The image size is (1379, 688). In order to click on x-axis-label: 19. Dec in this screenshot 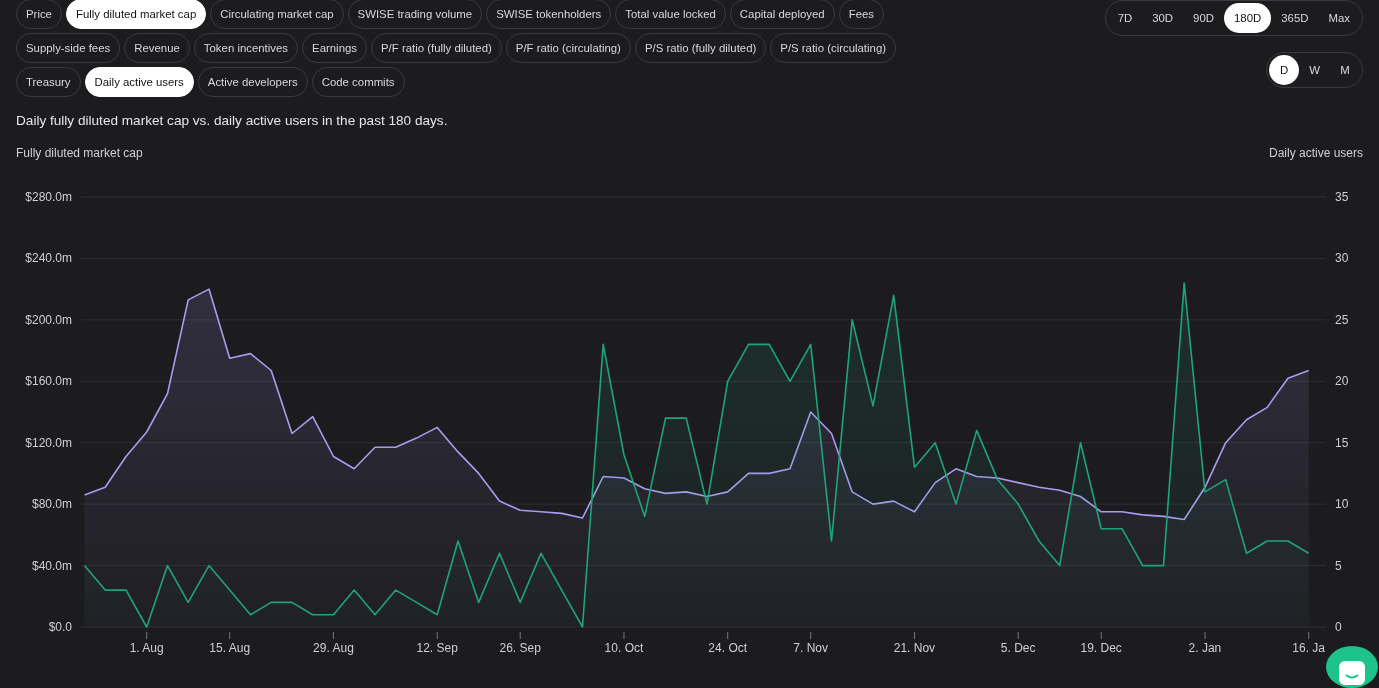, I will do `click(1101, 648)`.